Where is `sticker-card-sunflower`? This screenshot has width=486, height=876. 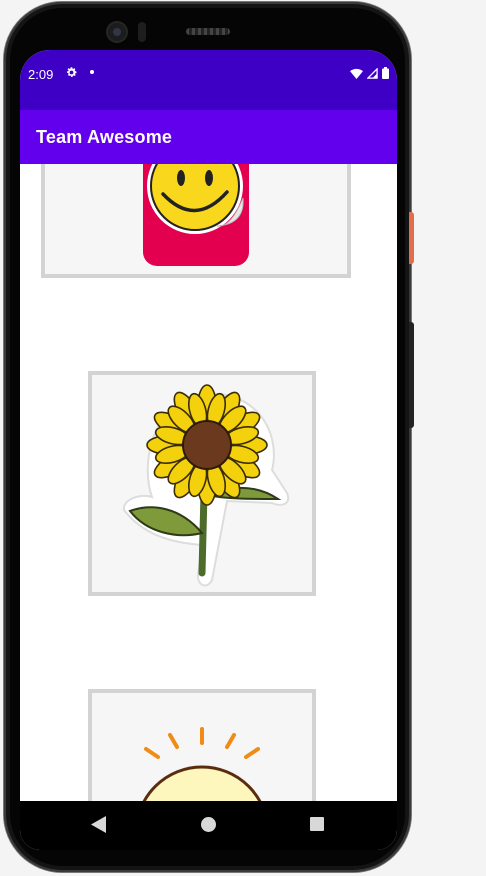 sticker-card-sunflower is located at coordinates (202, 483).